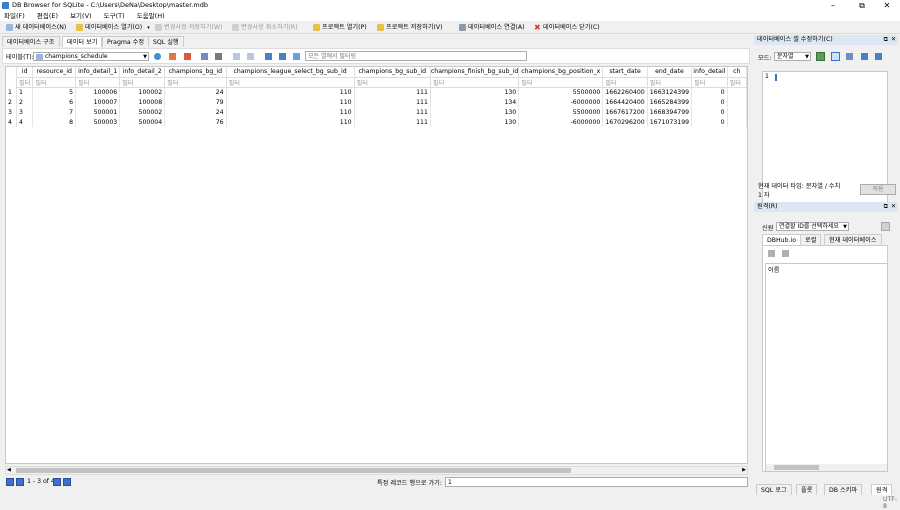  Describe the element at coordinates (25, 112) in the screenshot. I see `table-cell: 3` at that location.